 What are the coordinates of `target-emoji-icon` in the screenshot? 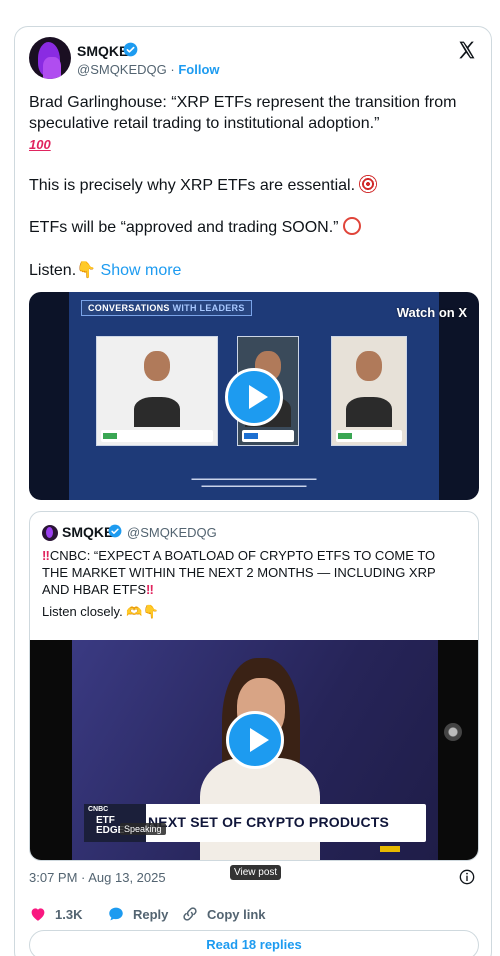 It's located at (368, 184).